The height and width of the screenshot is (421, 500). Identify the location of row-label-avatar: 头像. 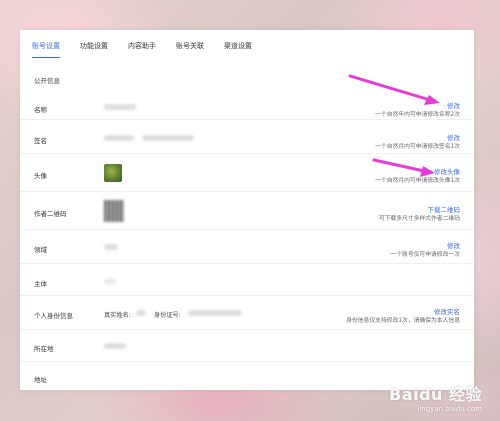
(40, 176).